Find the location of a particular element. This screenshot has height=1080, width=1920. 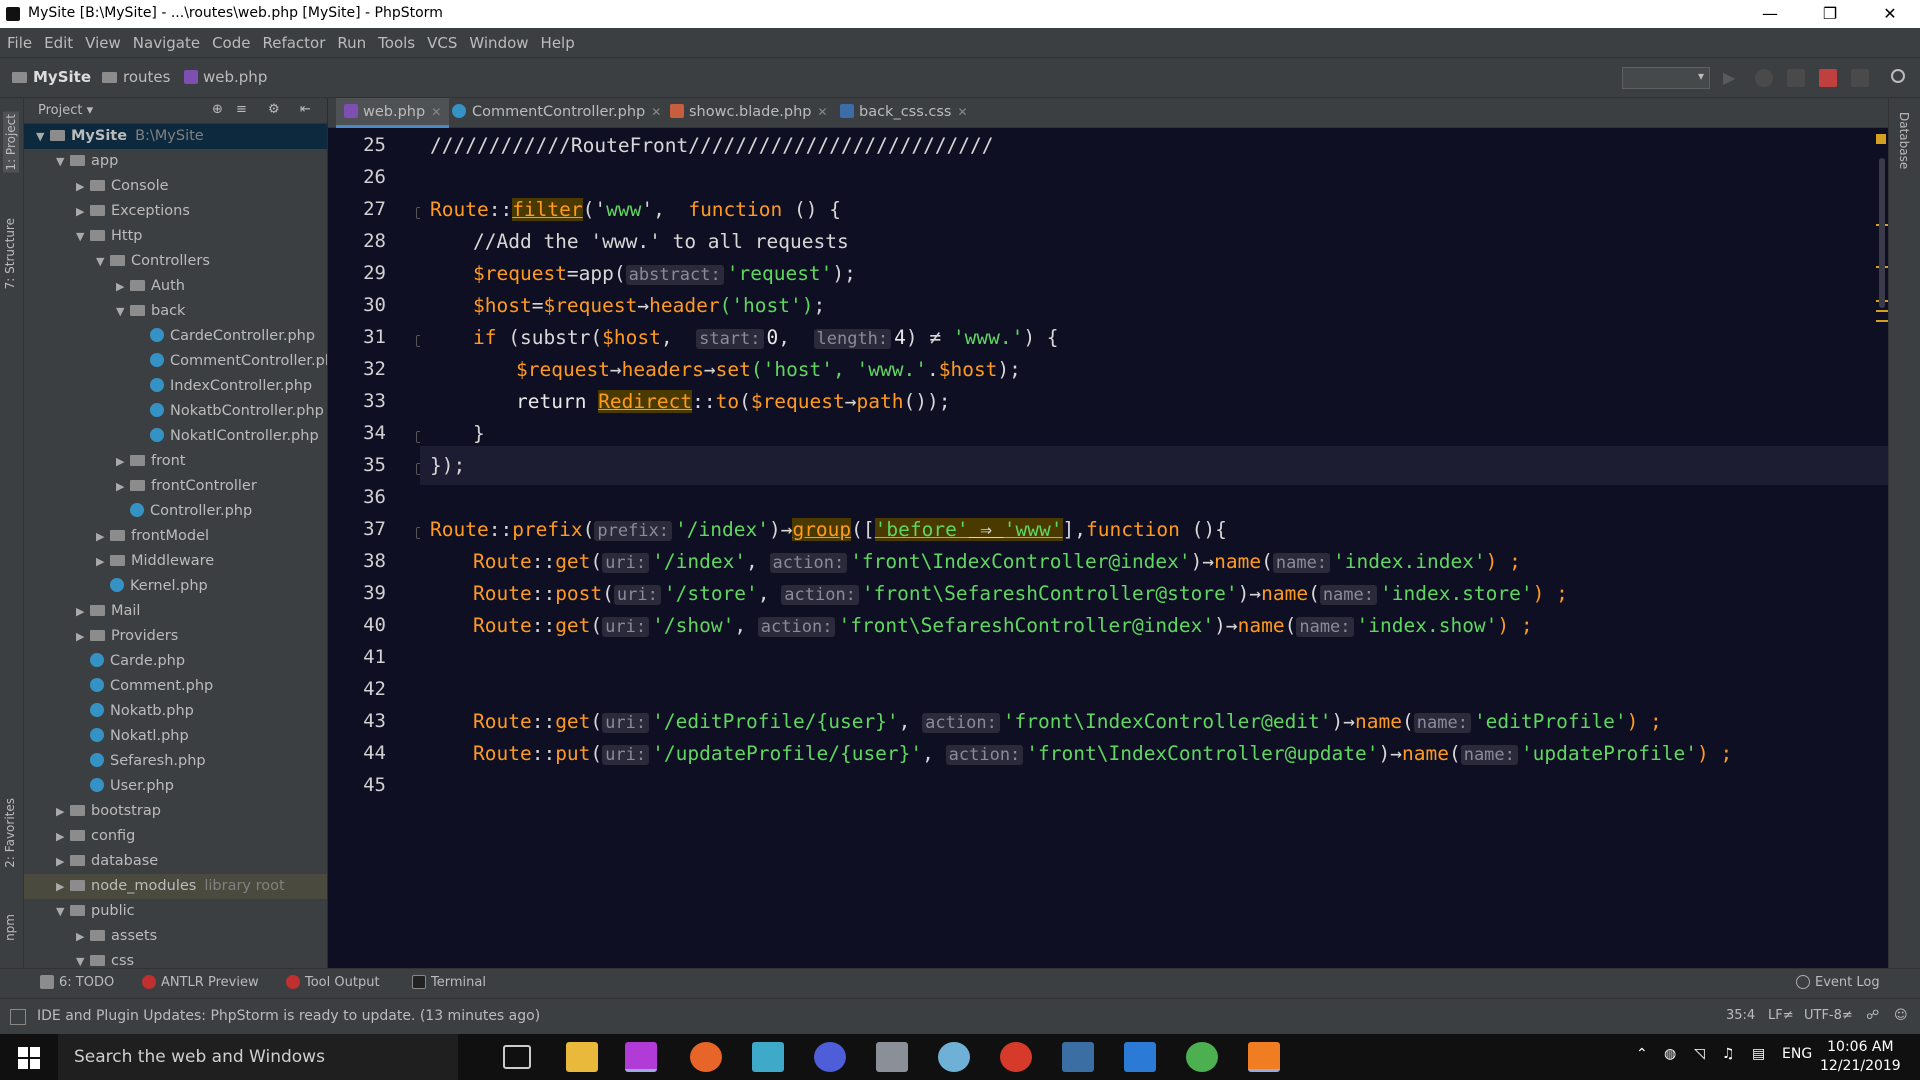

structure-tool-button: 7: Structure is located at coordinates (10, 253).